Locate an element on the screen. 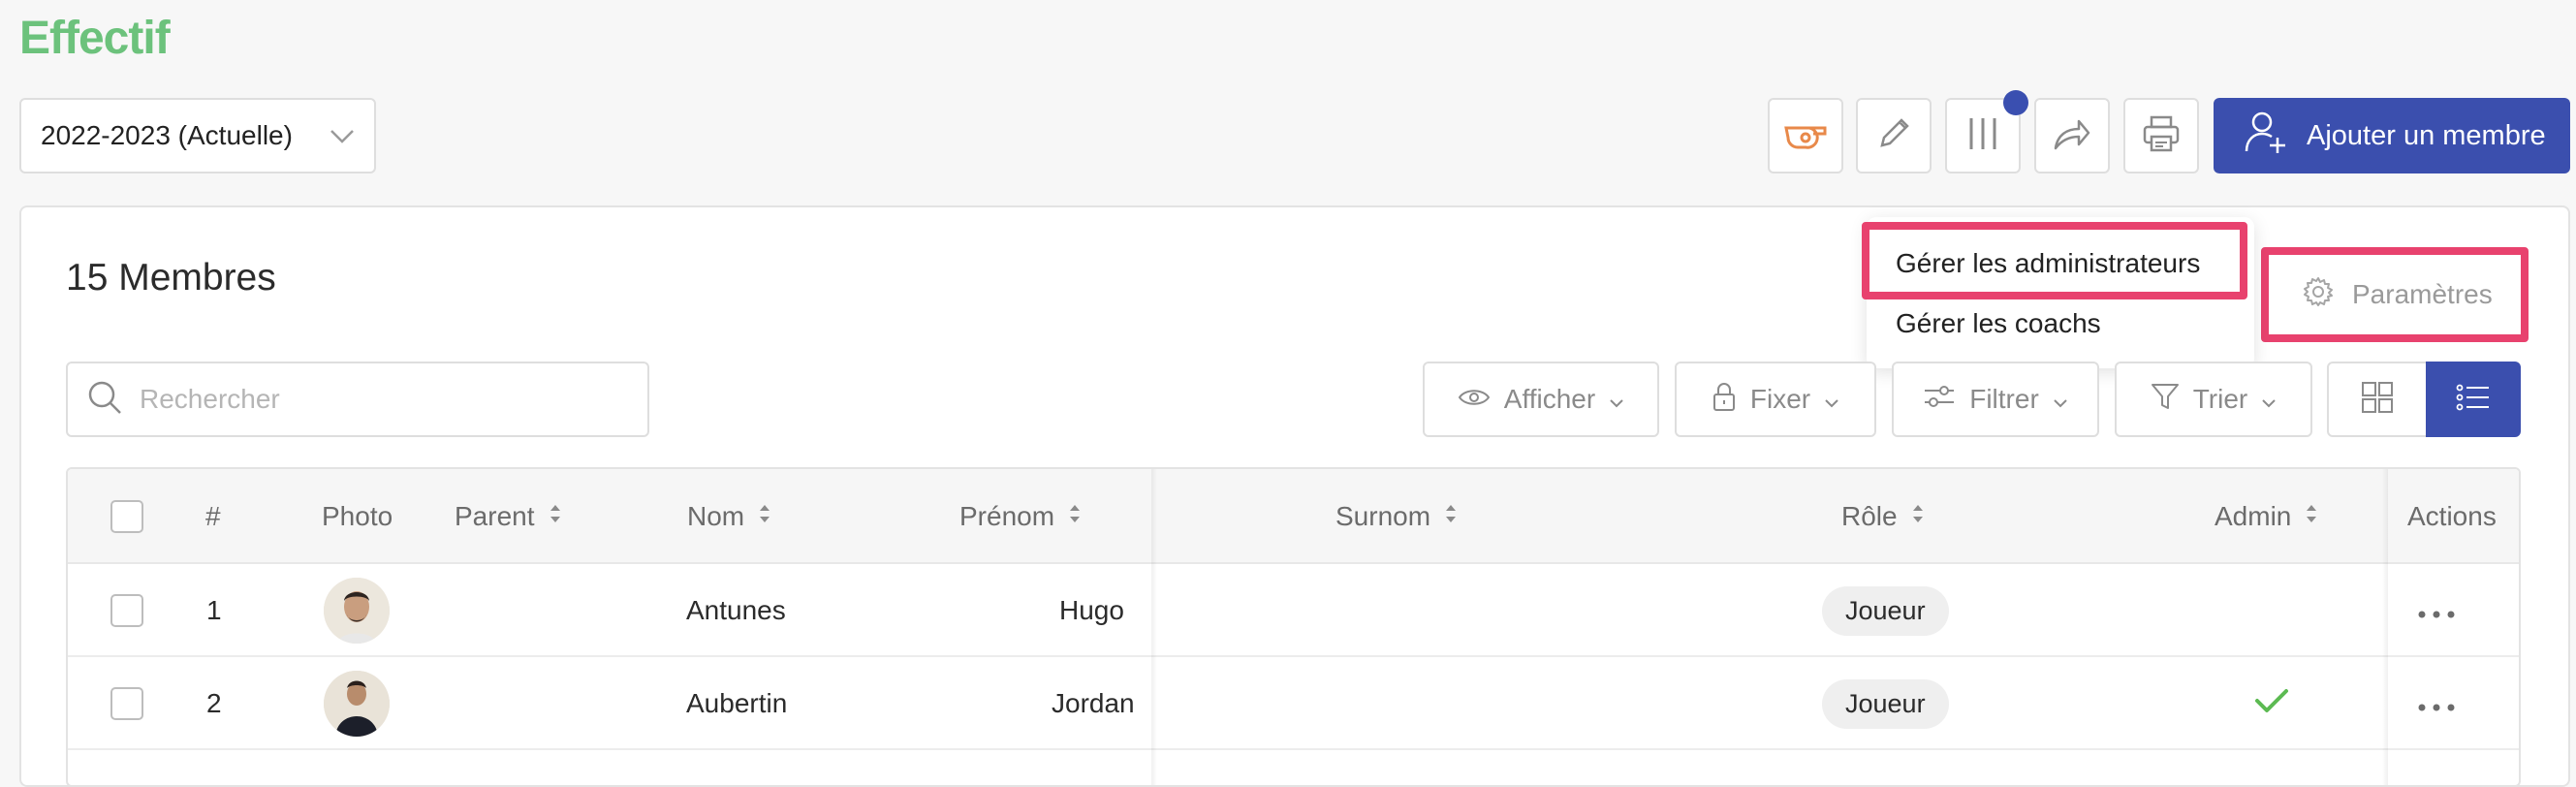 This screenshot has width=2576, height=787. grid-icon is located at coordinates (2377, 400).